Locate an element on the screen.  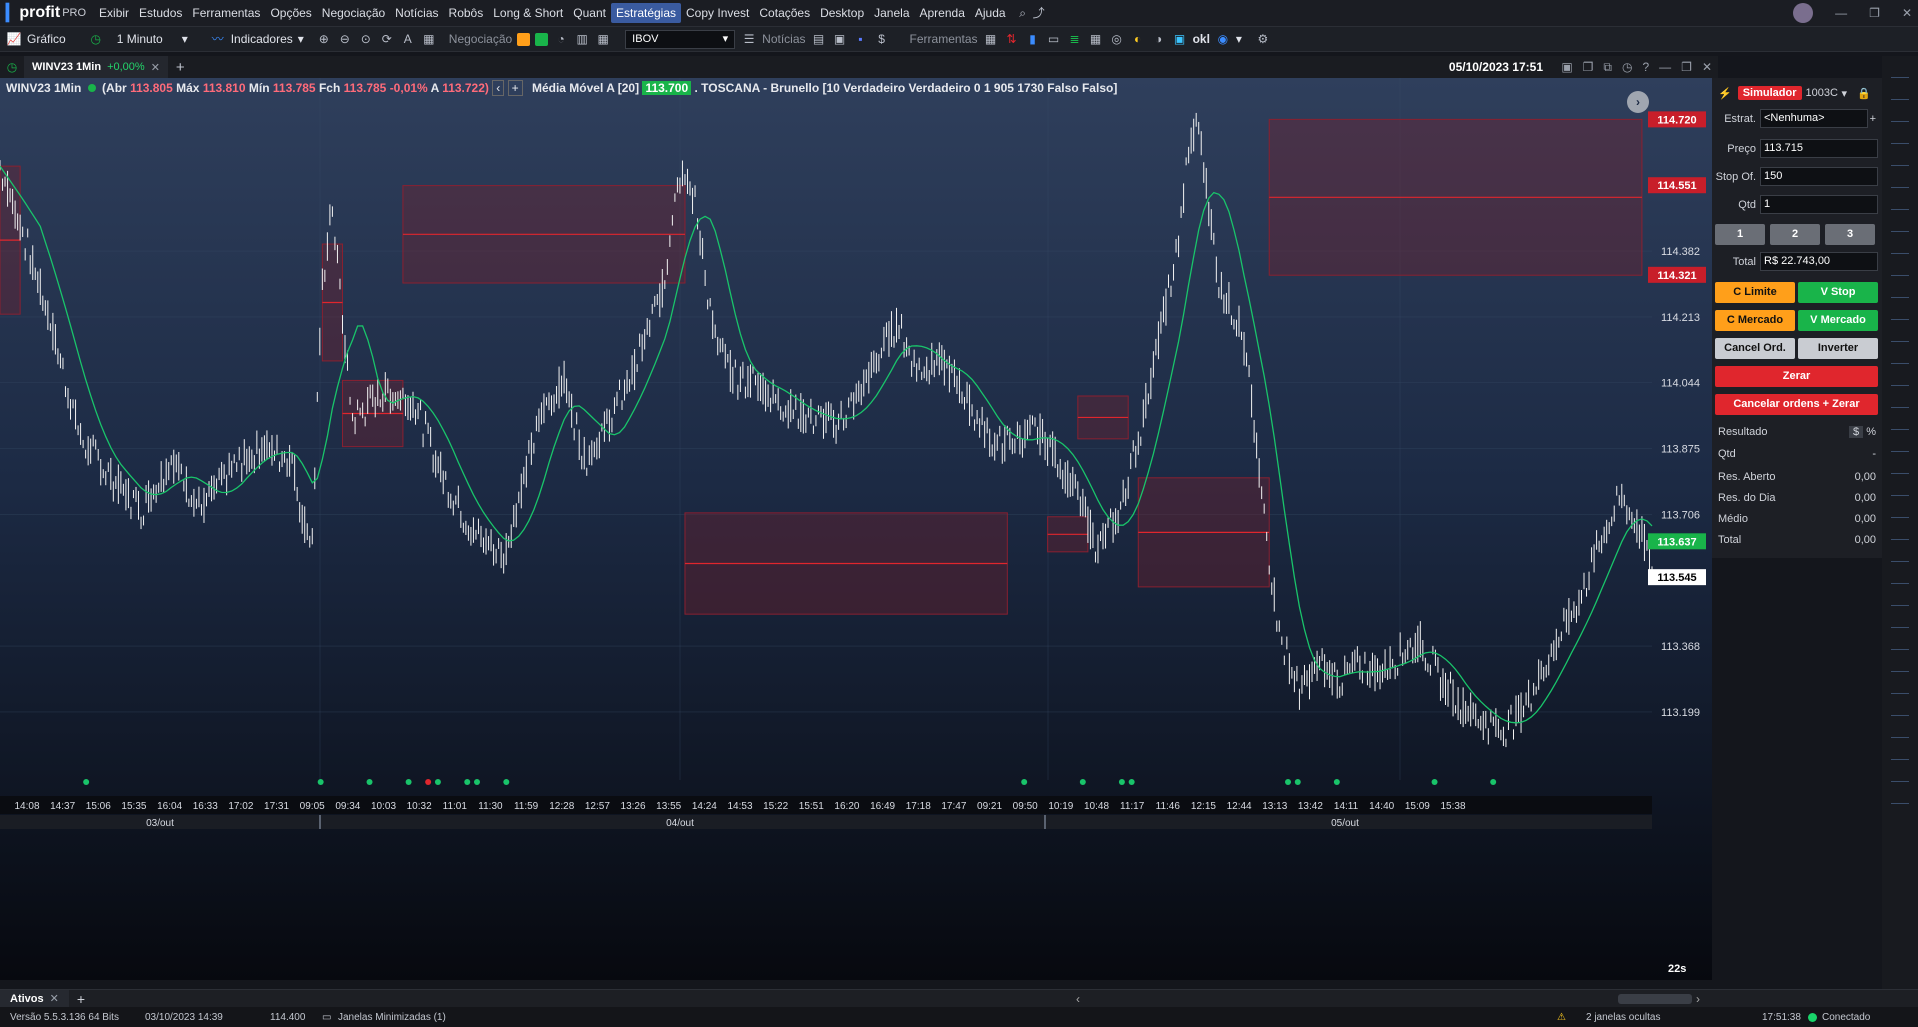
pen-icon is located at coordinates (1900, 246).